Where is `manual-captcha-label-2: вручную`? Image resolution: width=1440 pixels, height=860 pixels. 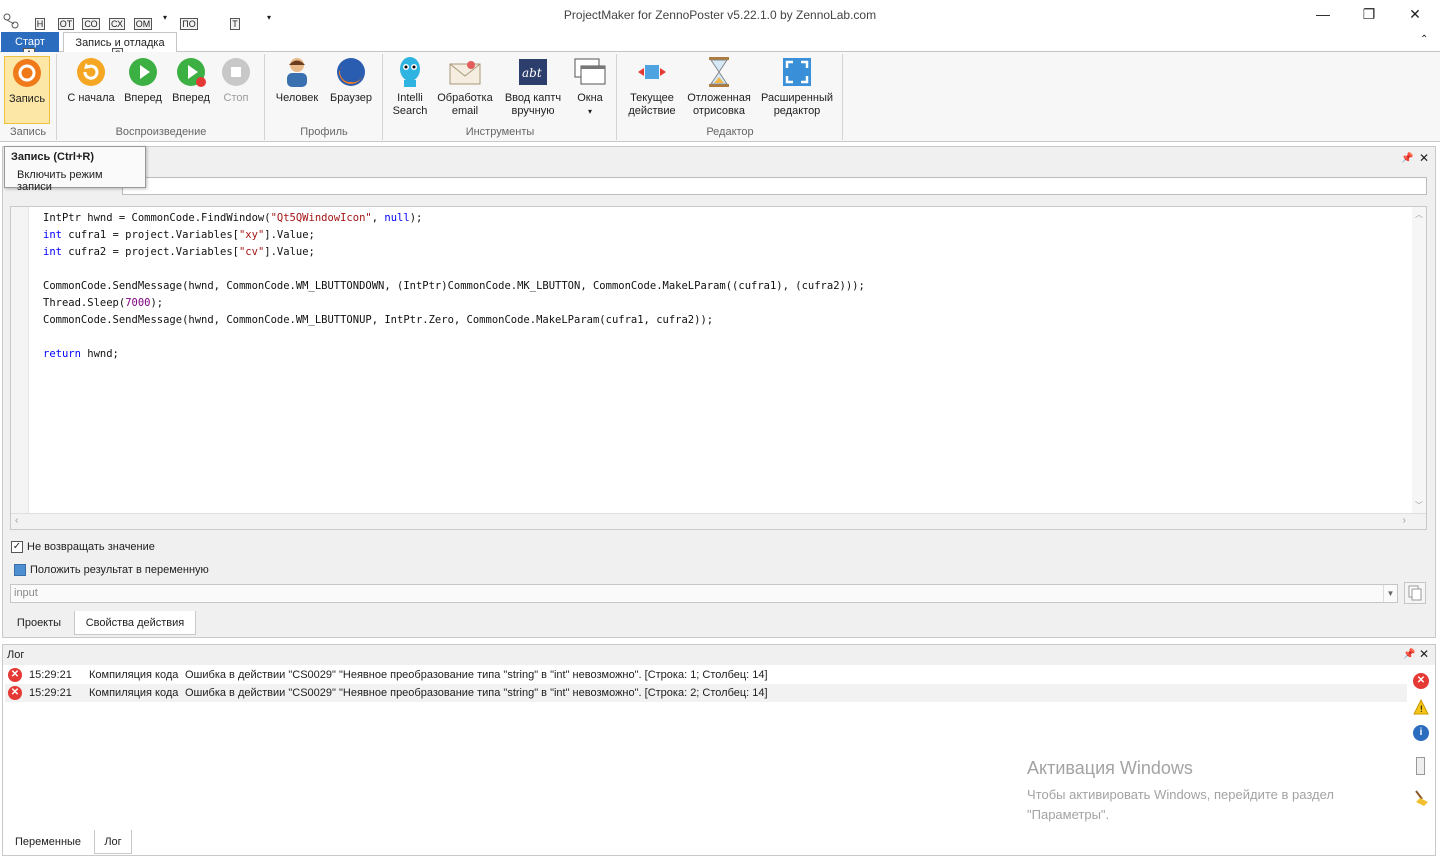
manual-captcha-label-2: вручную is located at coordinates (533, 111).